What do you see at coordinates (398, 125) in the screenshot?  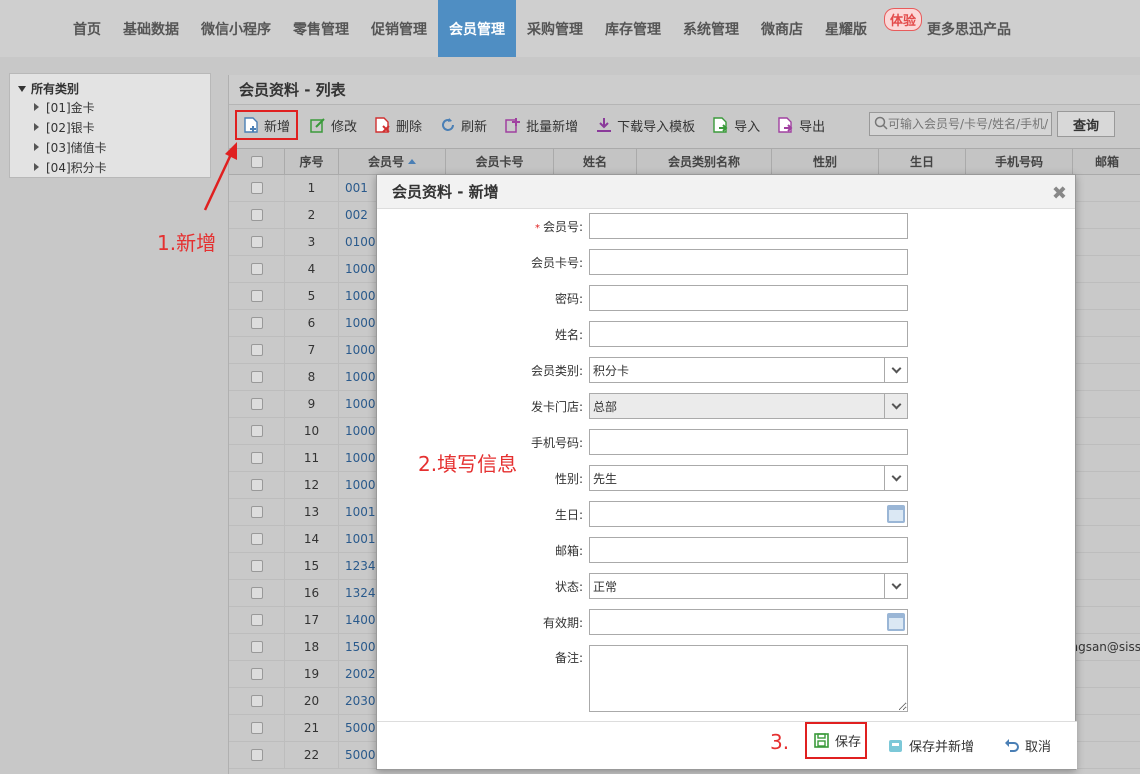 I see `delete-button: 删除` at bounding box center [398, 125].